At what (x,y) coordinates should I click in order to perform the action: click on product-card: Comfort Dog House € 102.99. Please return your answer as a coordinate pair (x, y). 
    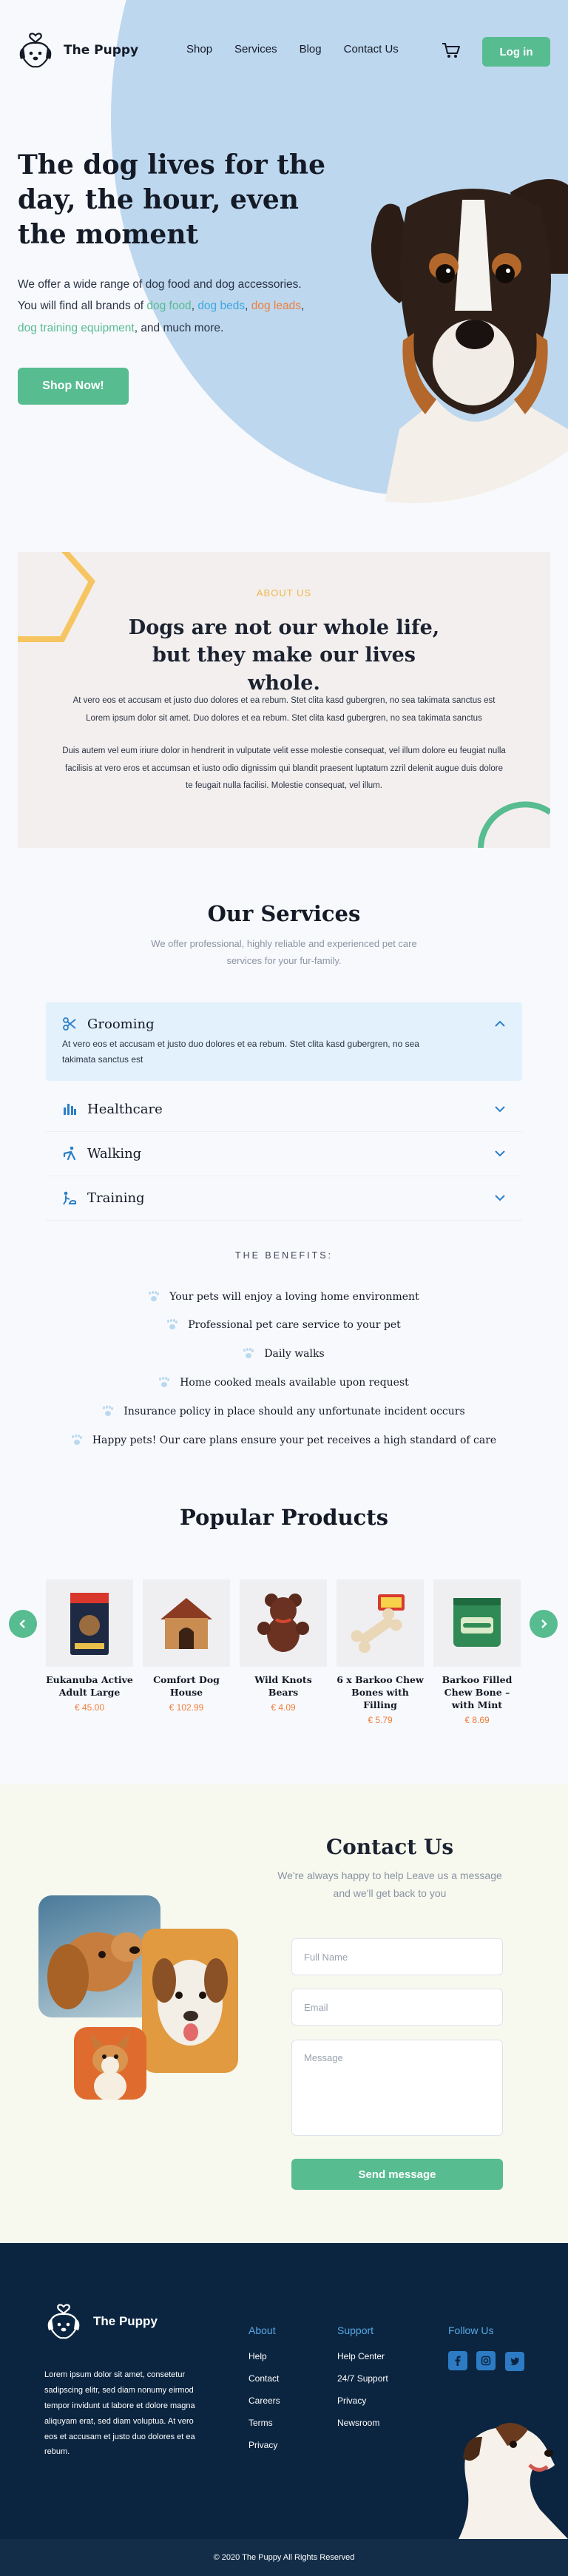
    Looking at the image, I should click on (186, 1646).